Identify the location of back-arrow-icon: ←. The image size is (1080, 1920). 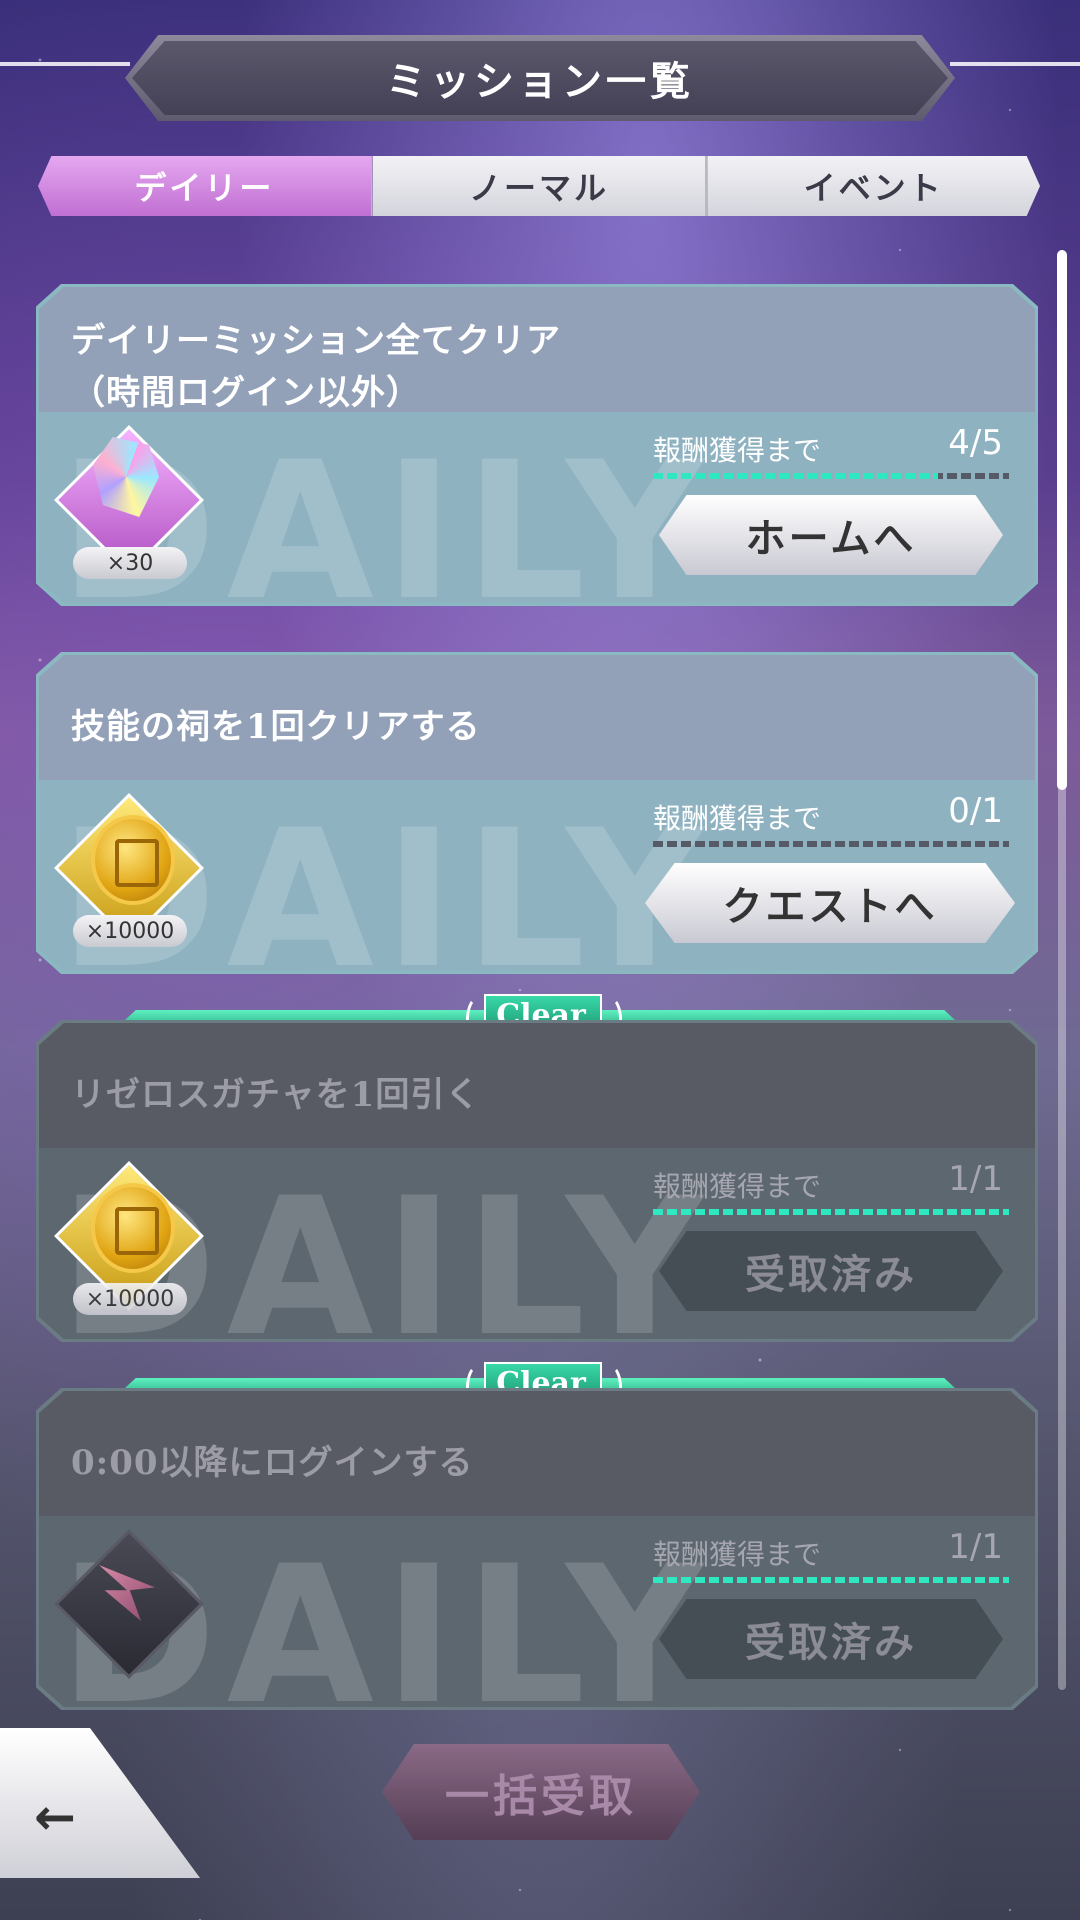
(55, 1817).